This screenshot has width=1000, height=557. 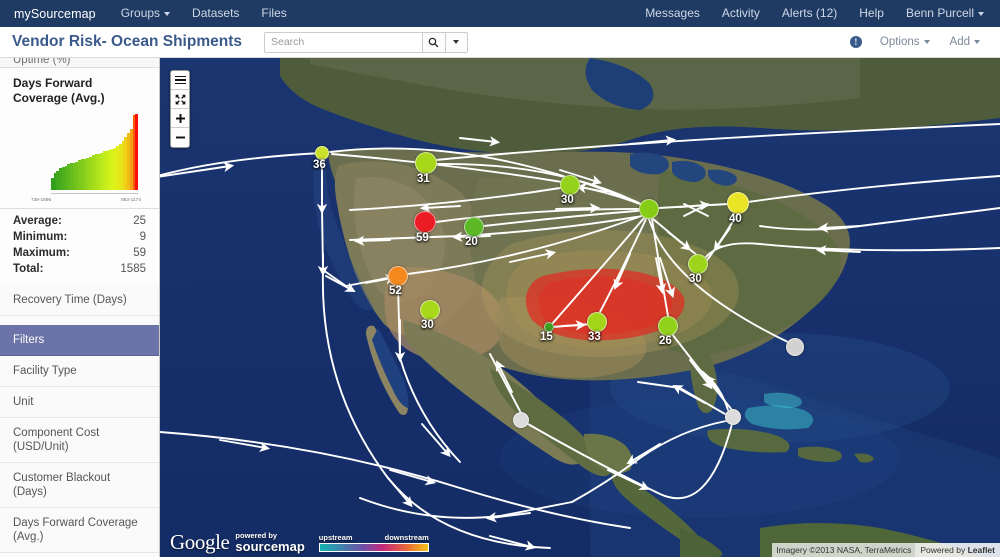 I want to click on stat-label: Average:, so click(x=37, y=221).